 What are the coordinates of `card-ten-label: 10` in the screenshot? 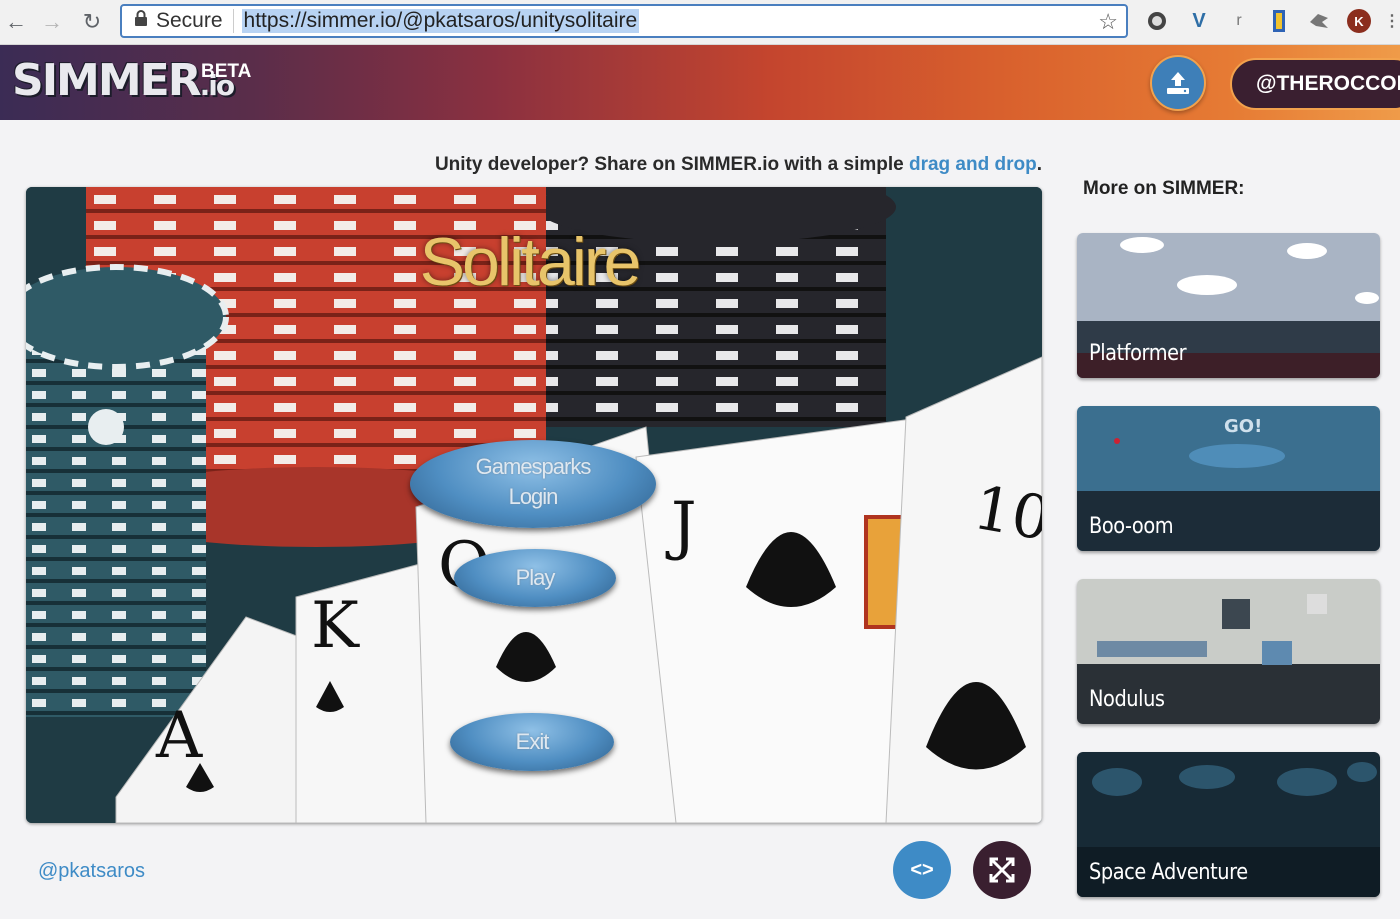 It's located at (1005, 514).